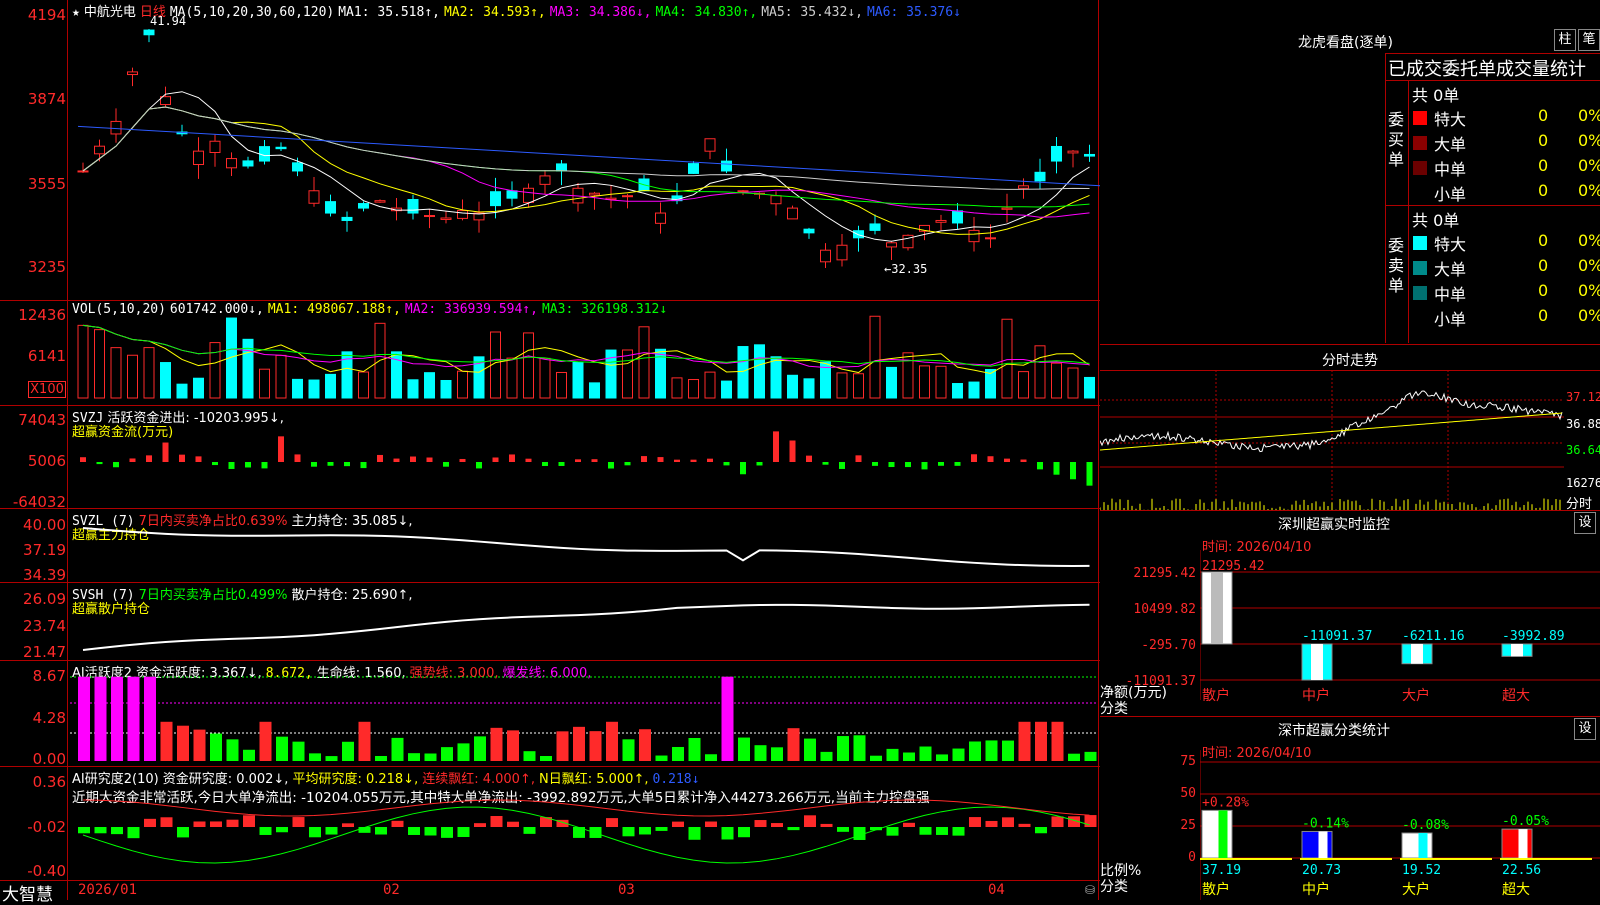 The height and width of the screenshot is (905, 1600). What do you see at coordinates (1416, 889) in the screenshot?
I see `stats-category-label: 大户` at bounding box center [1416, 889].